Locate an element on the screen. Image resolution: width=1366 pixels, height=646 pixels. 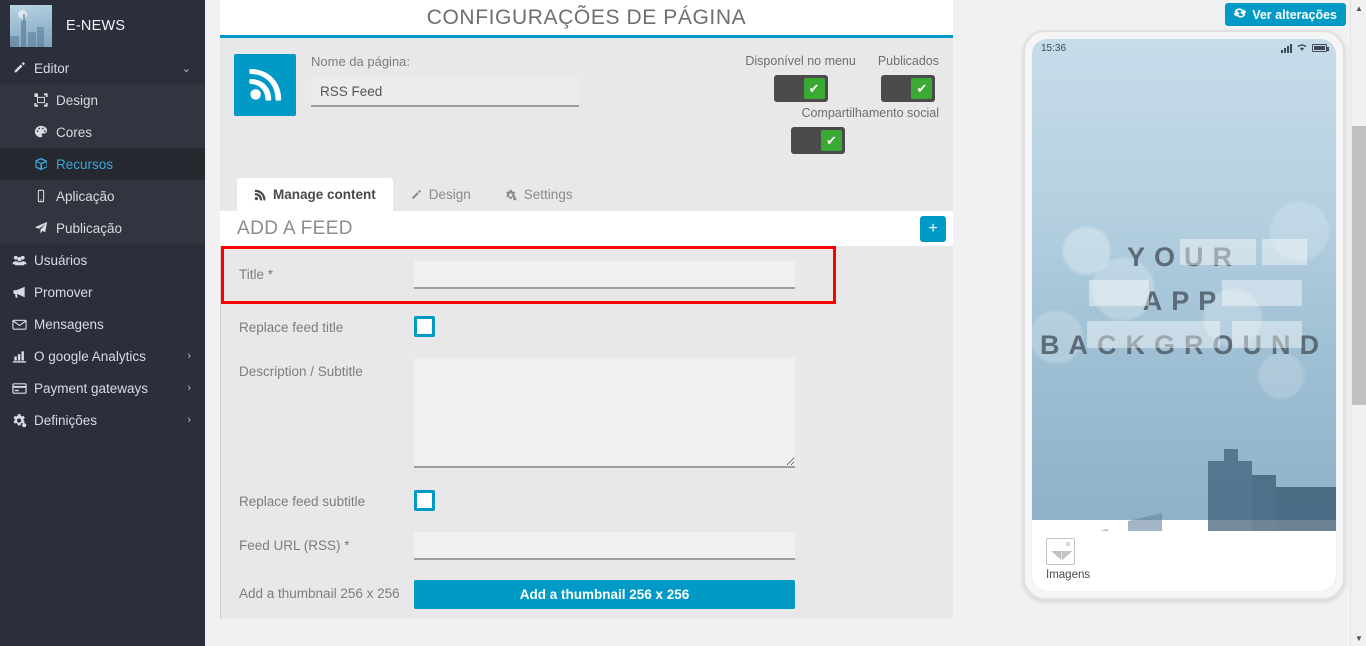
sidebar-item-recursos: Recursos is located at coordinates (102, 164).